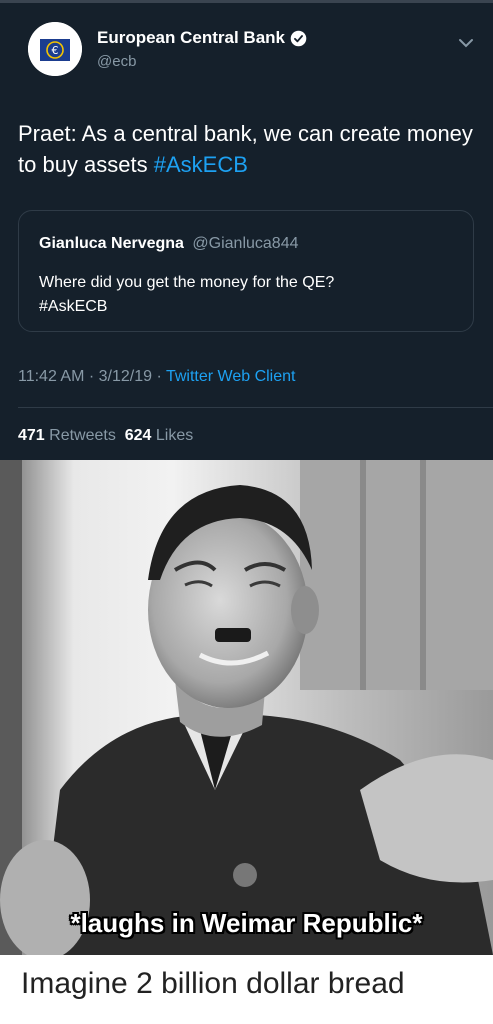 Image resolution: width=493 pixels, height=1024 pixels. Describe the element at coordinates (201, 164) in the screenshot. I see `tweet-hashtag: #AskECB` at that location.